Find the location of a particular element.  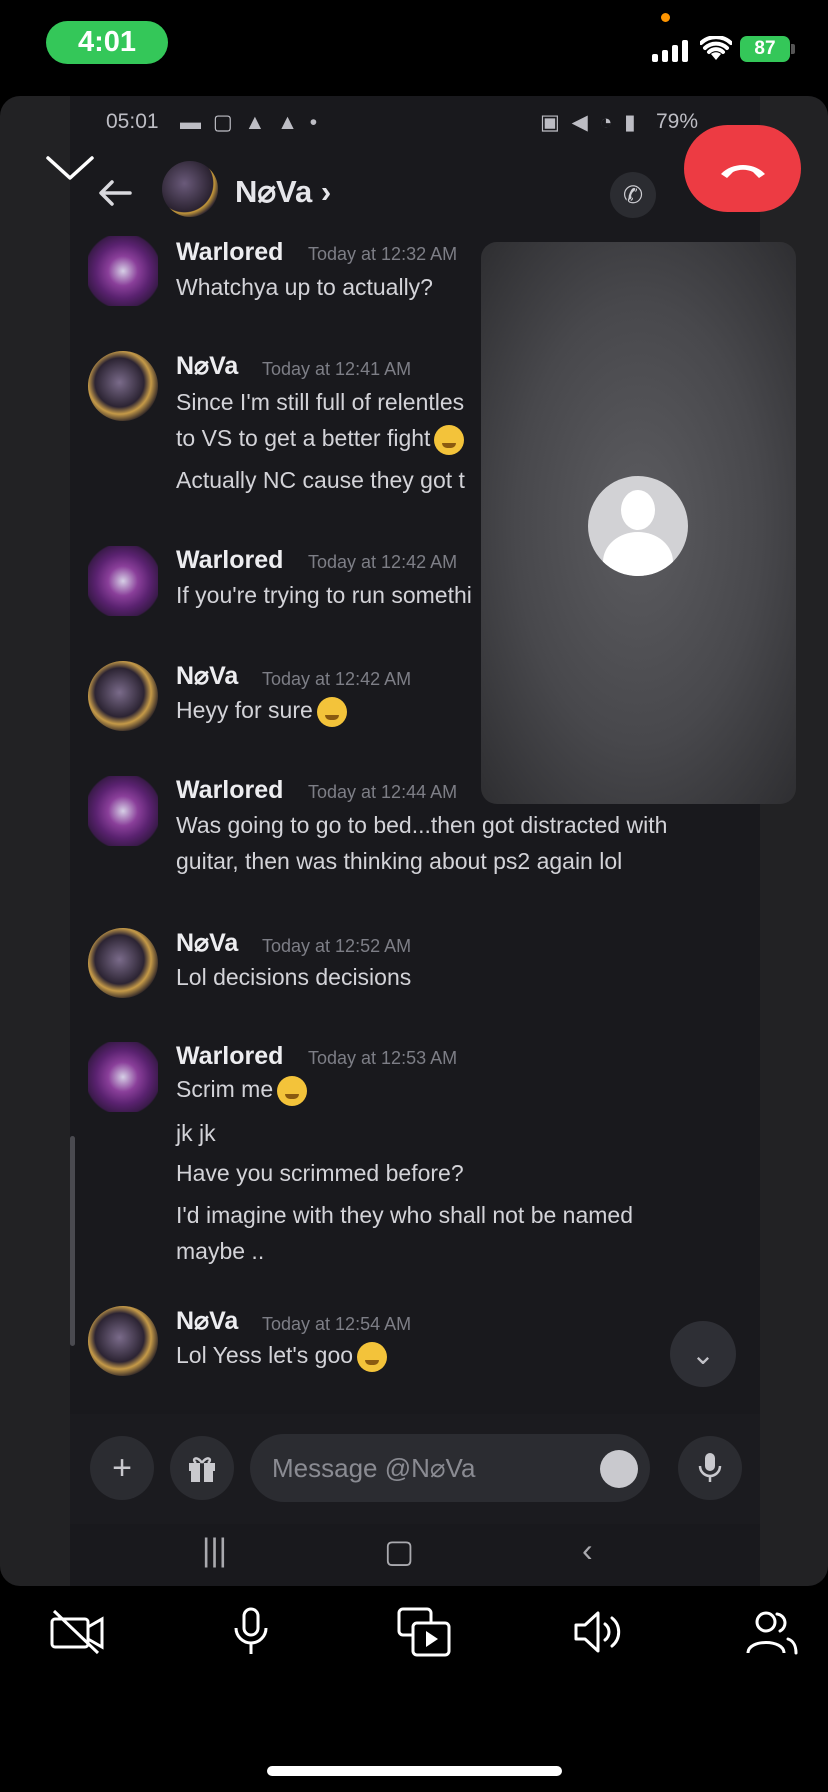

scroll-to-bottom-button: ⌄ is located at coordinates (703, 1354).